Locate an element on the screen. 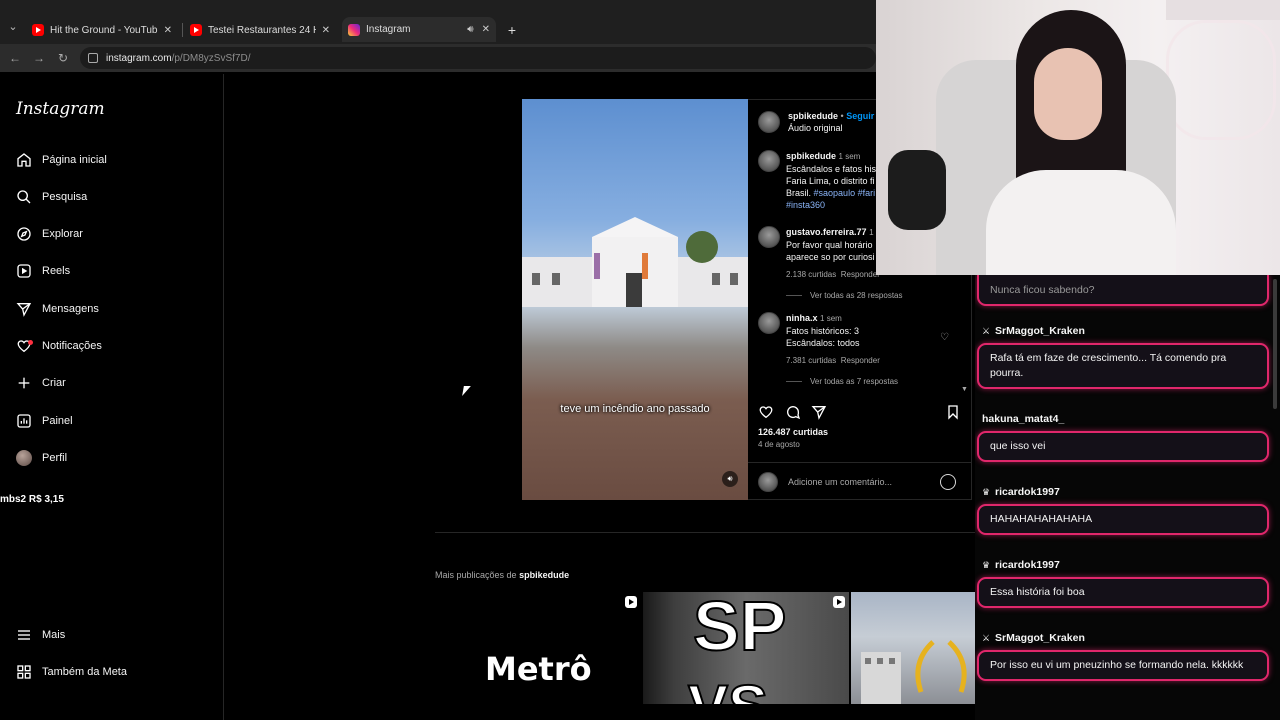 The width and height of the screenshot is (1280, 720). streamer-body is located at coordinates (1081, 222).